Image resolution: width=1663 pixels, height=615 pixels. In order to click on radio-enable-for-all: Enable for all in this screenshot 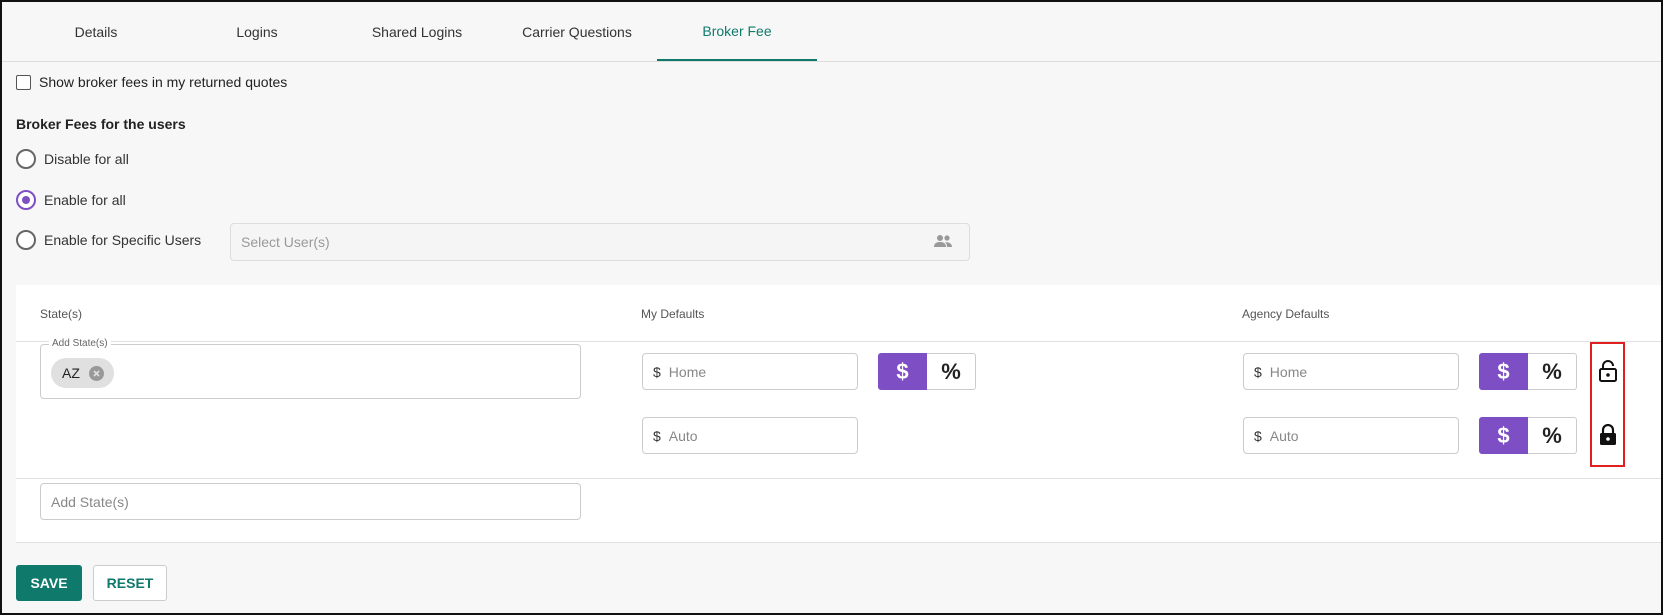, I will do `click(71, 200)`.